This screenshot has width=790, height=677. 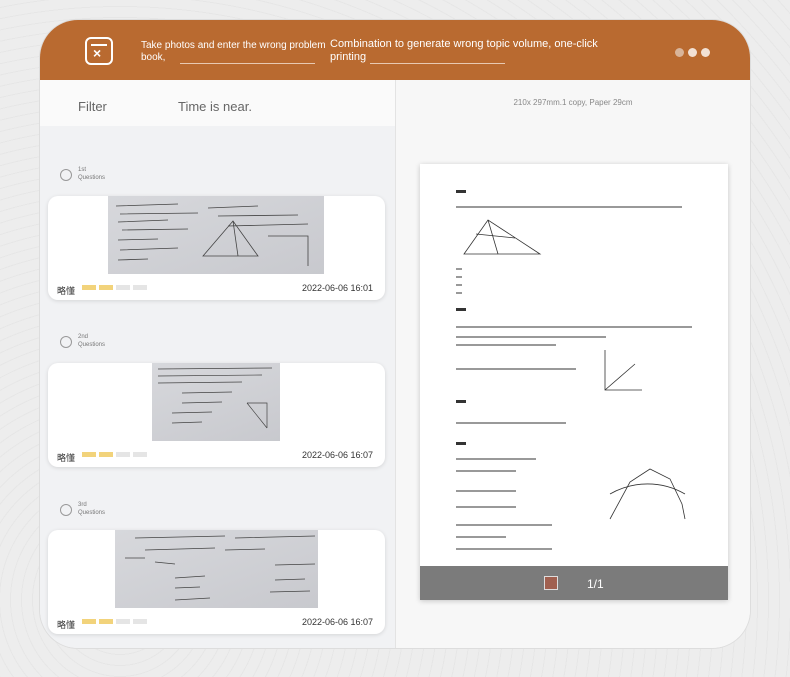 What do you see at coordinates (82, 170) in the screenshot?
I see `question-ordinal: 1st` at bounding box center [82, 170].